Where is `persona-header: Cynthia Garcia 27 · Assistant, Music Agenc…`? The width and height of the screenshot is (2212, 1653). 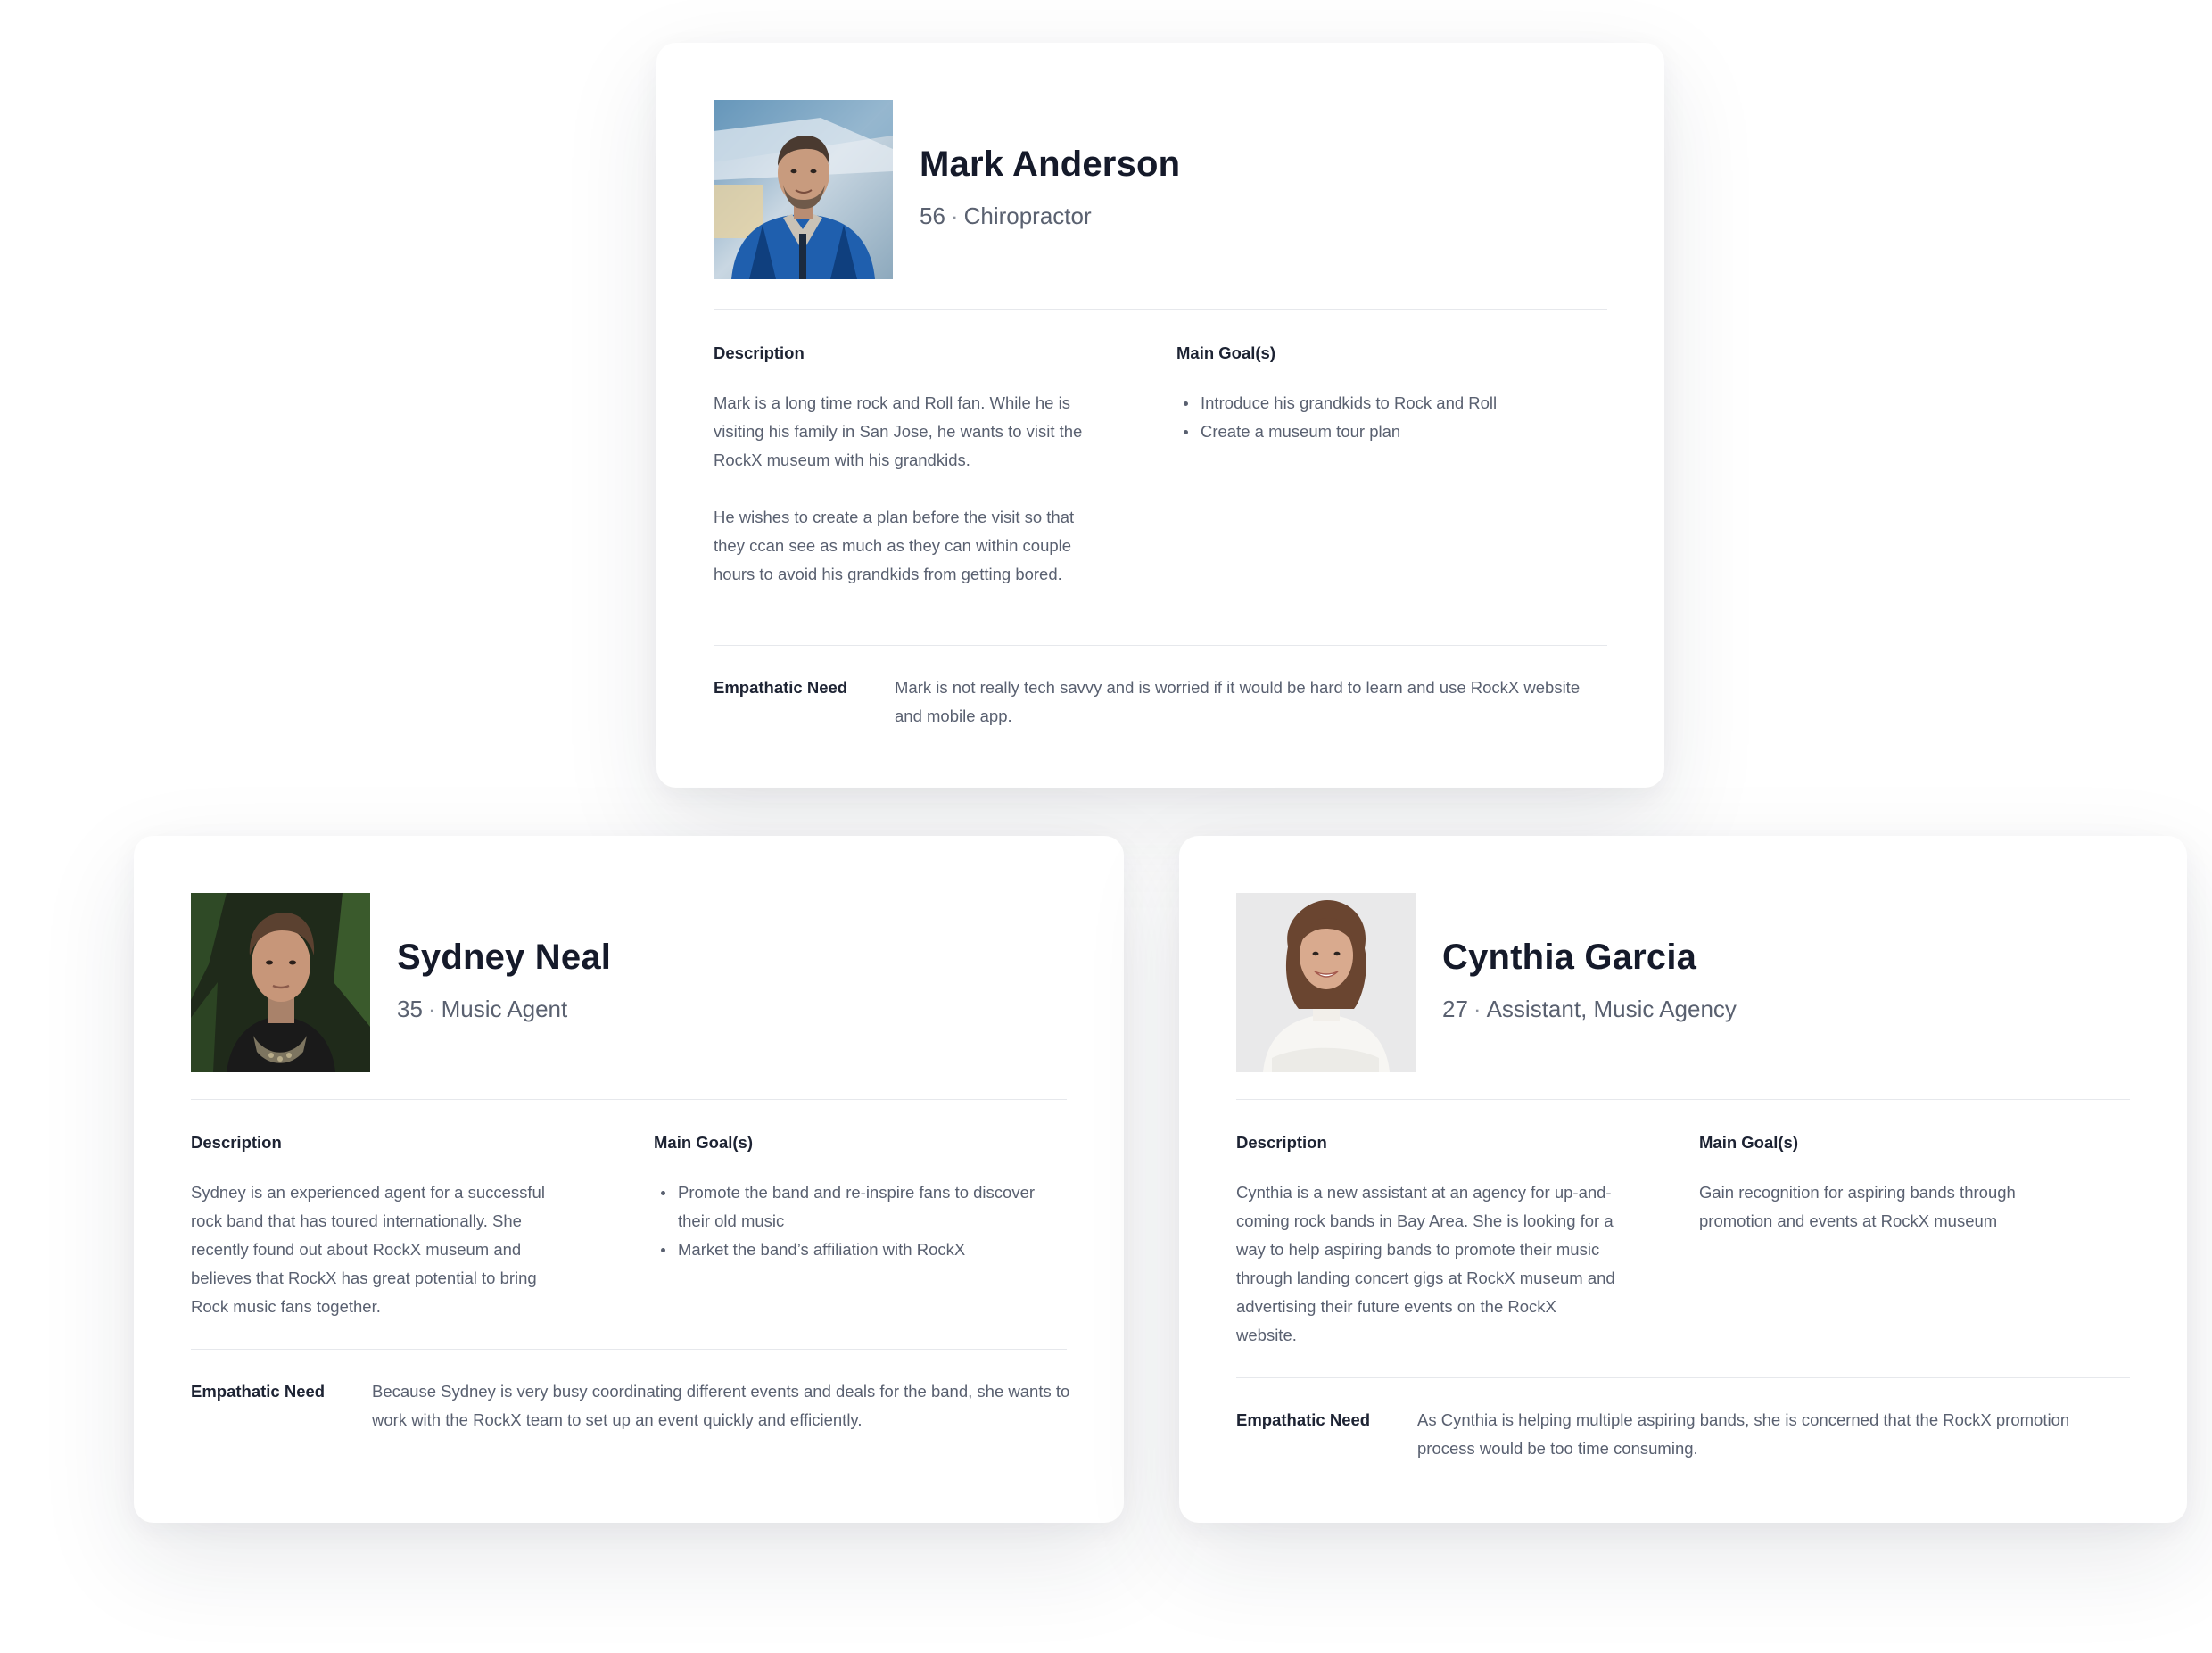
persona-header: Cynthia Garcia 27 · Assistant, Music Agenc… is located at coordinates (1683, 982).